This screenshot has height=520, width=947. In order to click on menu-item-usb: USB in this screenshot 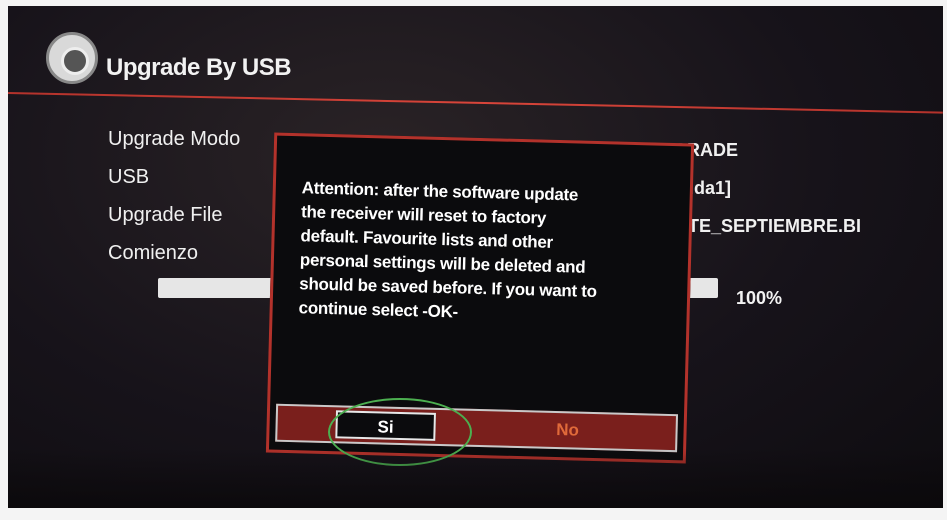, I will do `click(174, 177)`.